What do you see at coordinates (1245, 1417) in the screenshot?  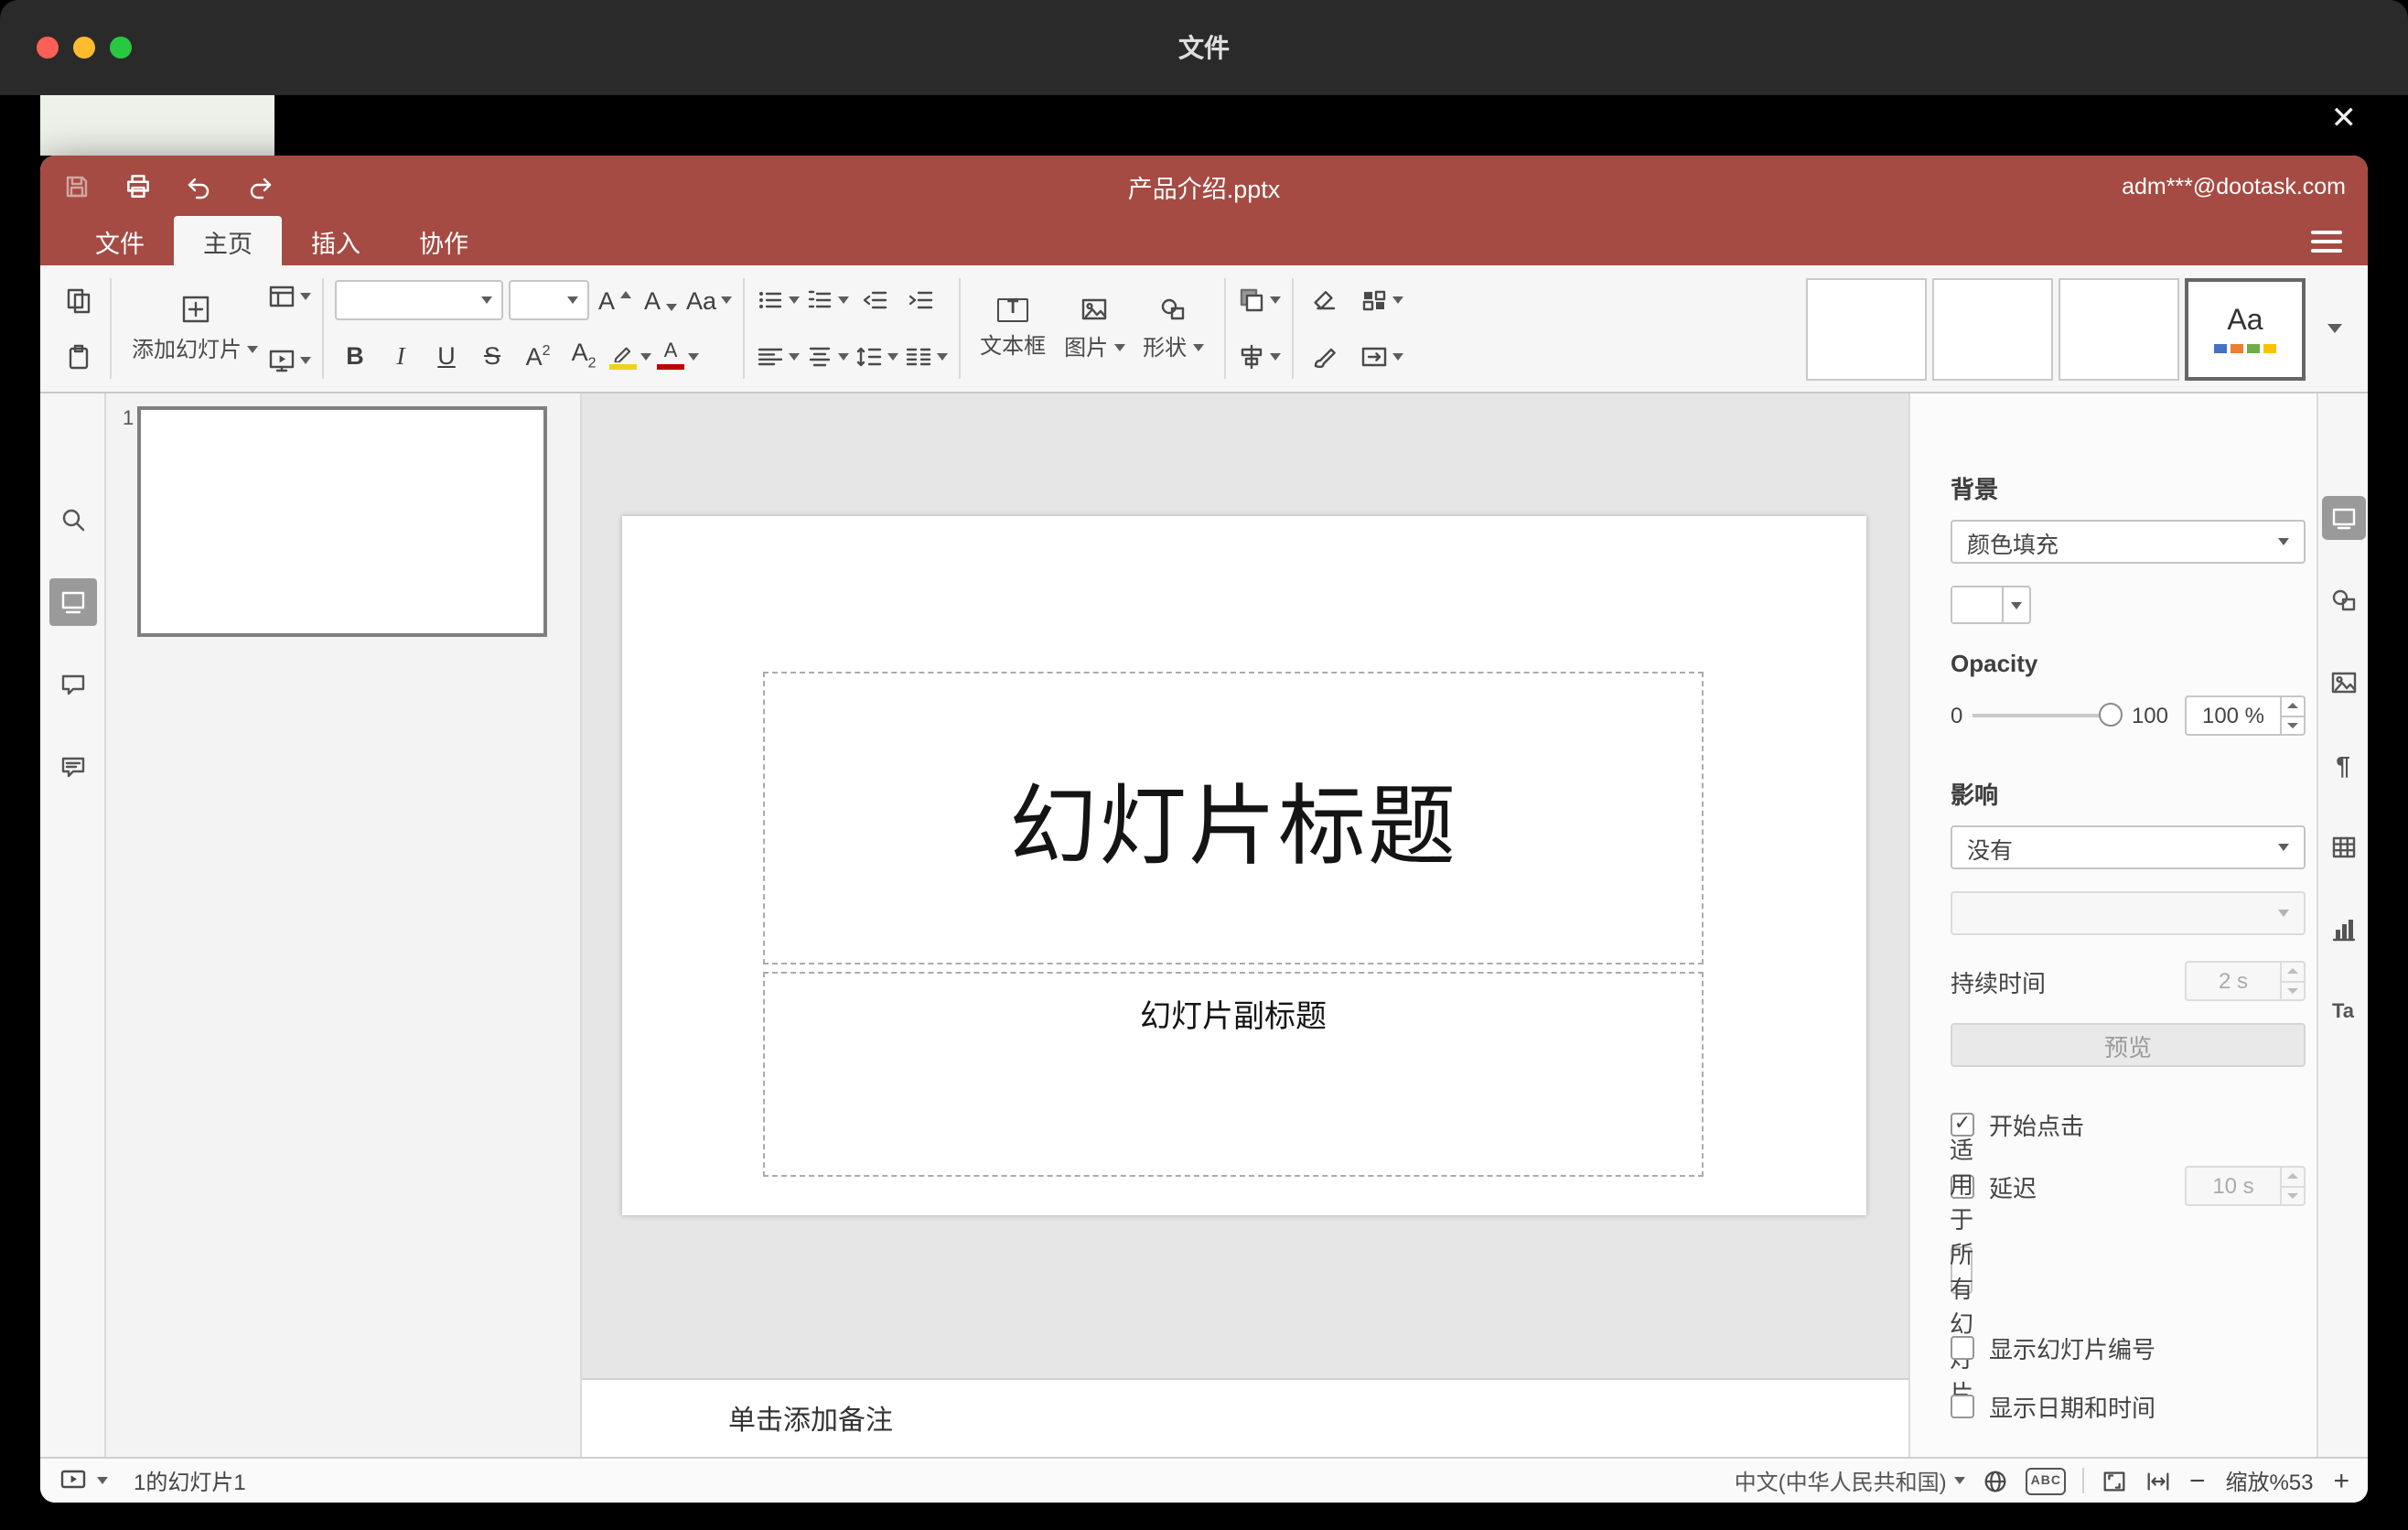 I see `notes-area: 单击添加备注` at bounding box center [1245, 1417].